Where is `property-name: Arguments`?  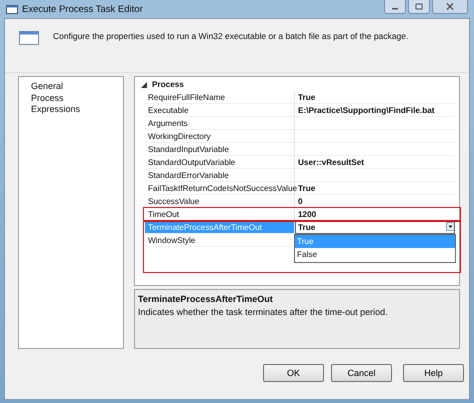
property-name: Arguments is located at coordinates (220, 123).